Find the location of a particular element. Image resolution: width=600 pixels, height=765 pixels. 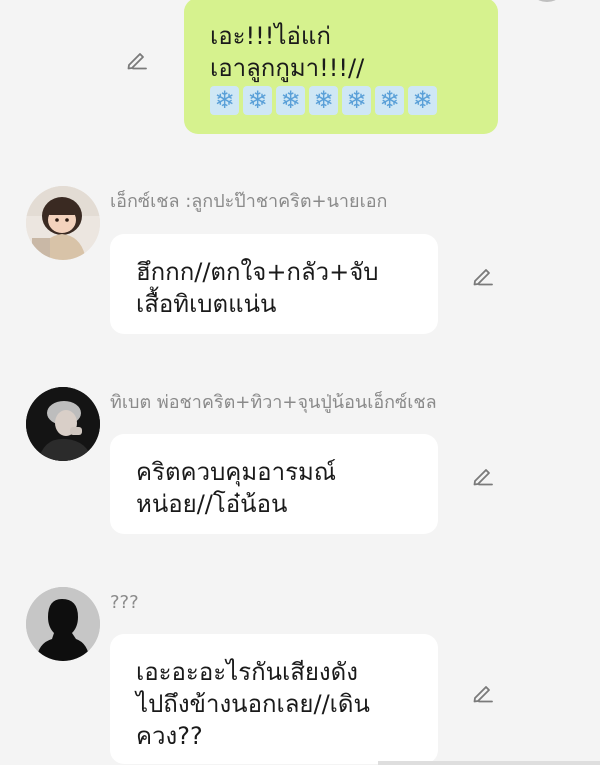

message-line: คริตควบคุมอารมณ์ is located at coordinates (236, 472).